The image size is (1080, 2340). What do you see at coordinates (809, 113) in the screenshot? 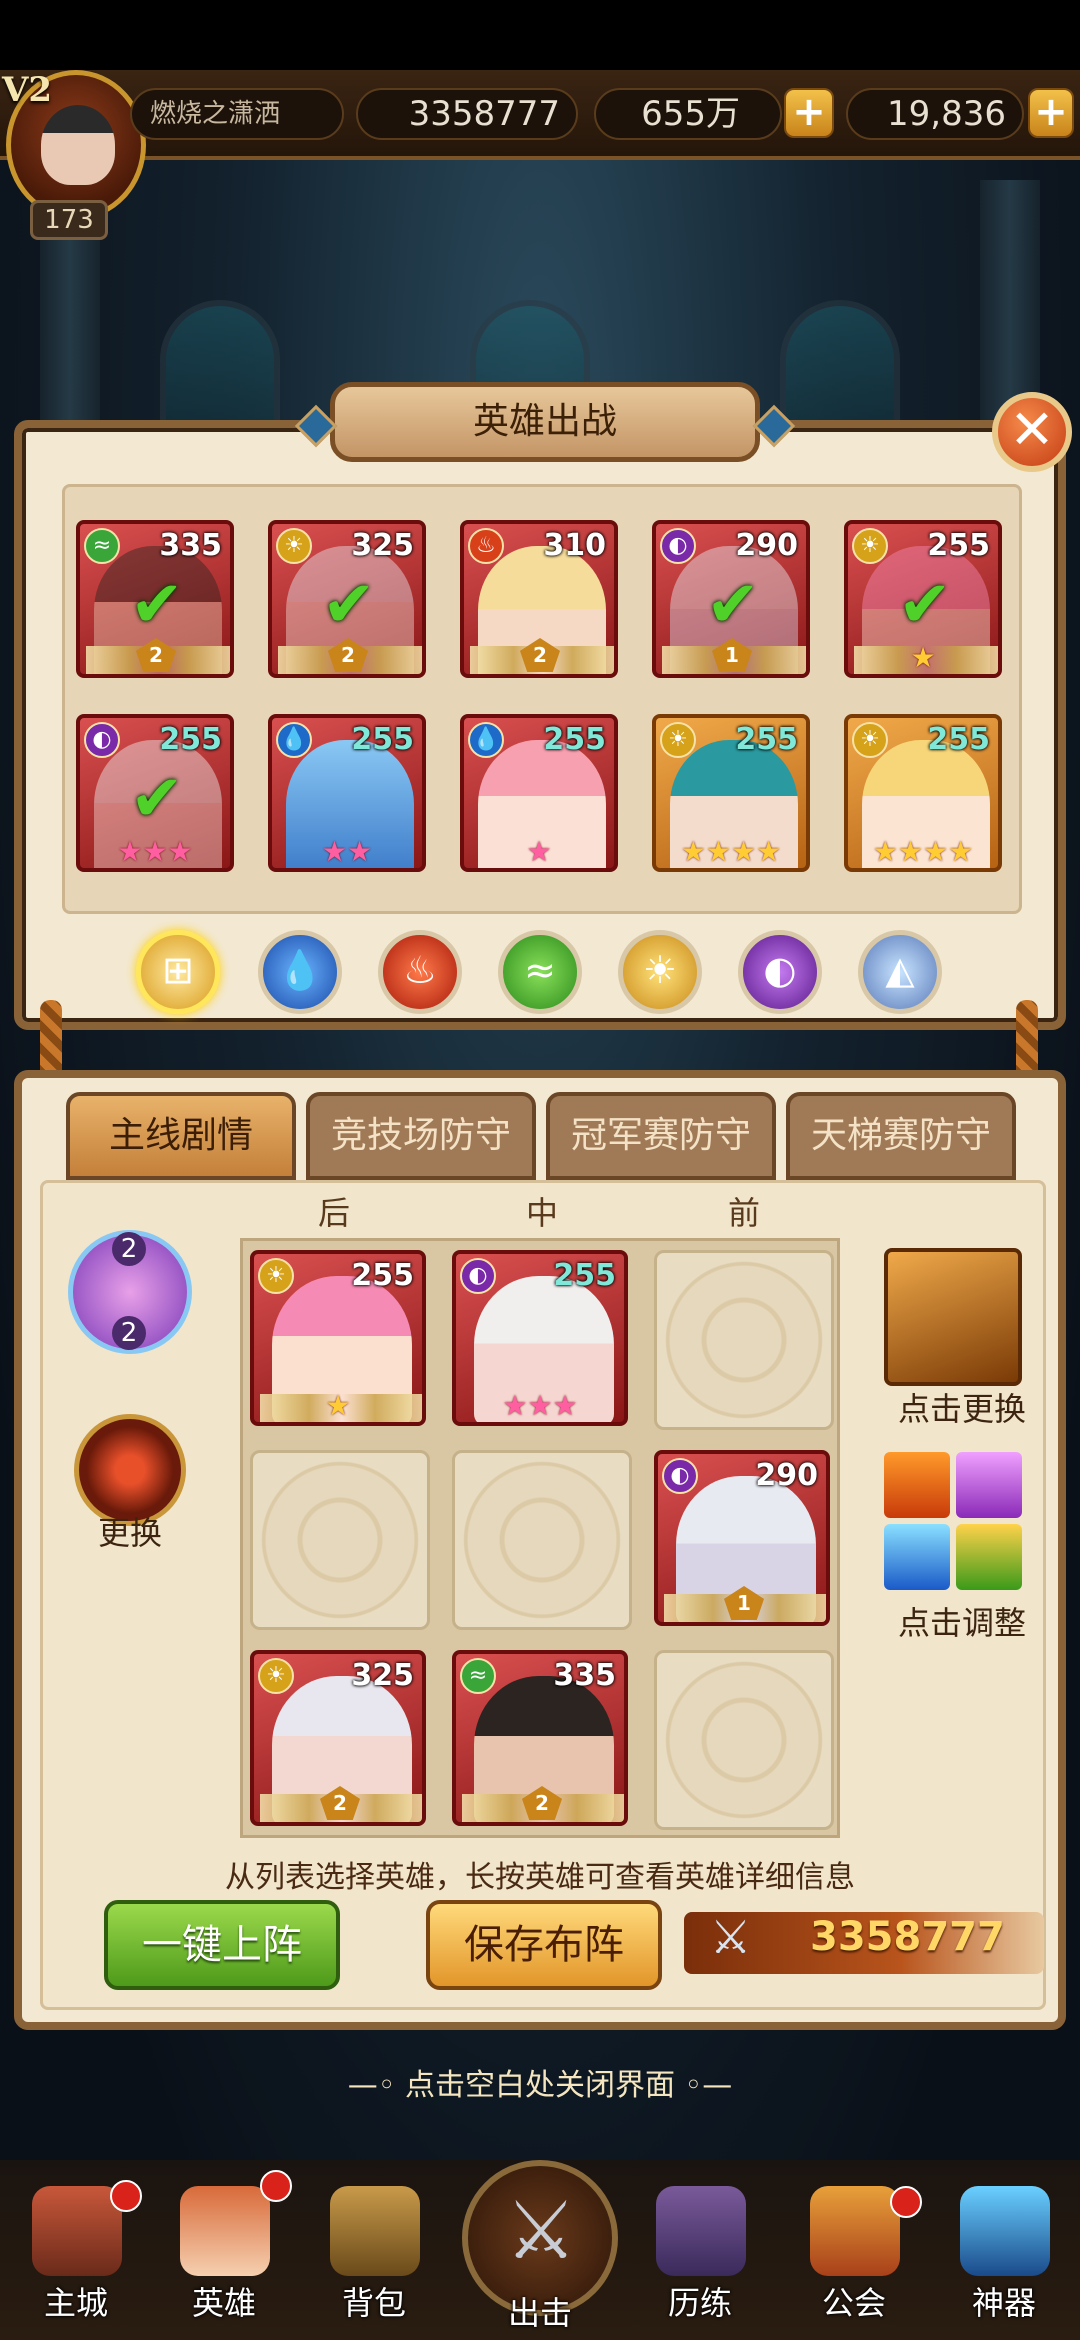
I see `add-gold-button: +` at bounding box center [809, 113].